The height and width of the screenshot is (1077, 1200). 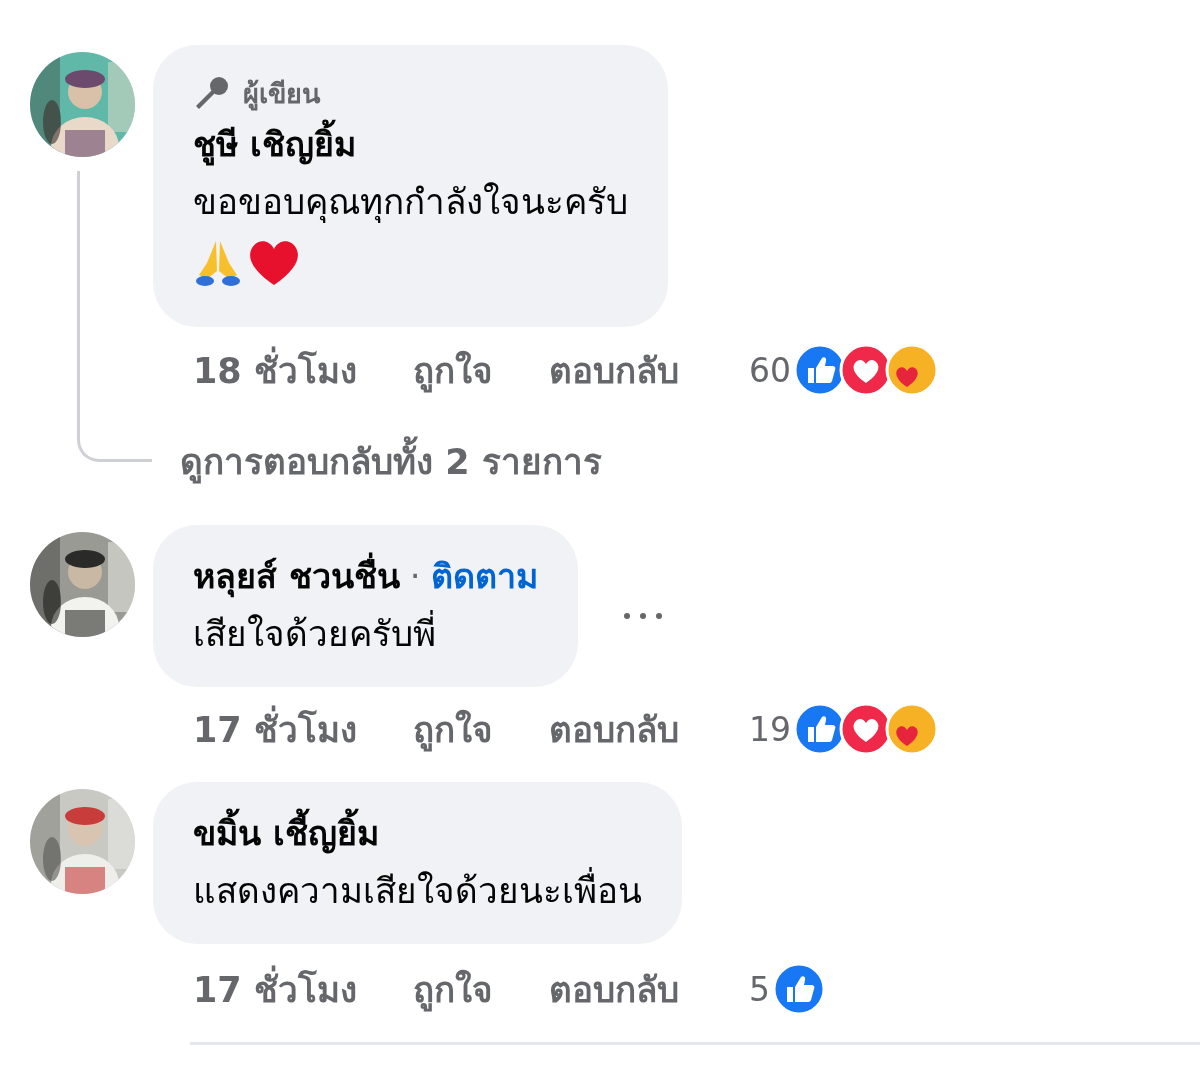 What do you see at coordinates (769, 370) in the screenshot?
I see `reaction-count: 60` at bounding box center [769, 370].